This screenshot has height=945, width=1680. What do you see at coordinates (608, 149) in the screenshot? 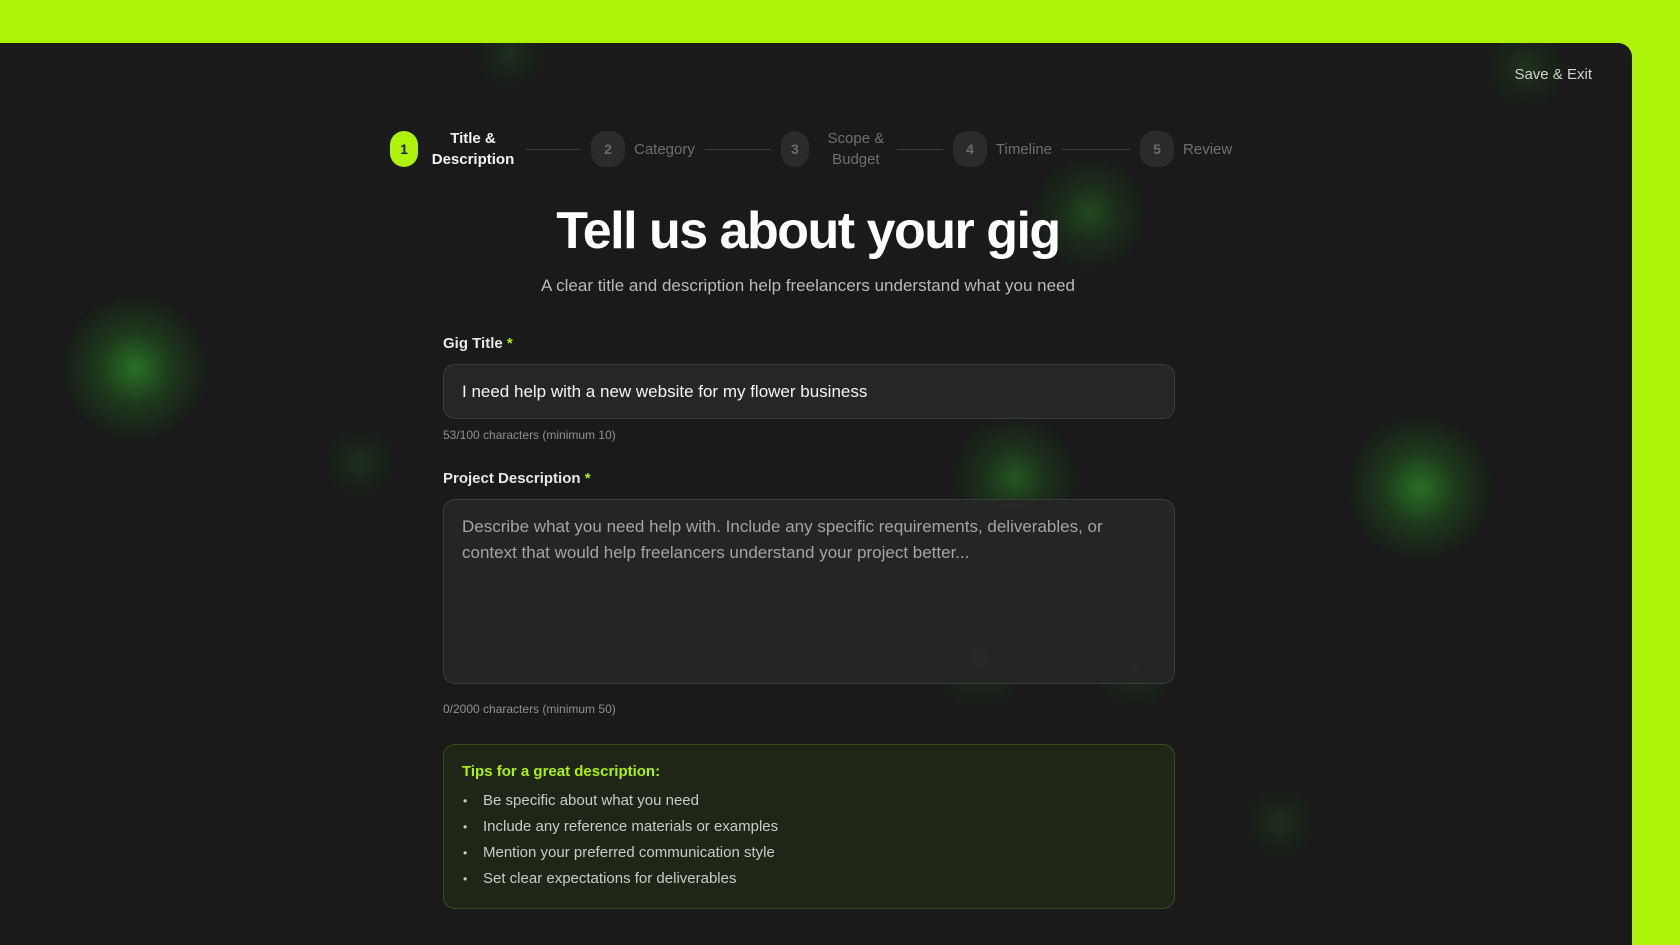
I see `step-number: 2` at bounding box center [608, 149].